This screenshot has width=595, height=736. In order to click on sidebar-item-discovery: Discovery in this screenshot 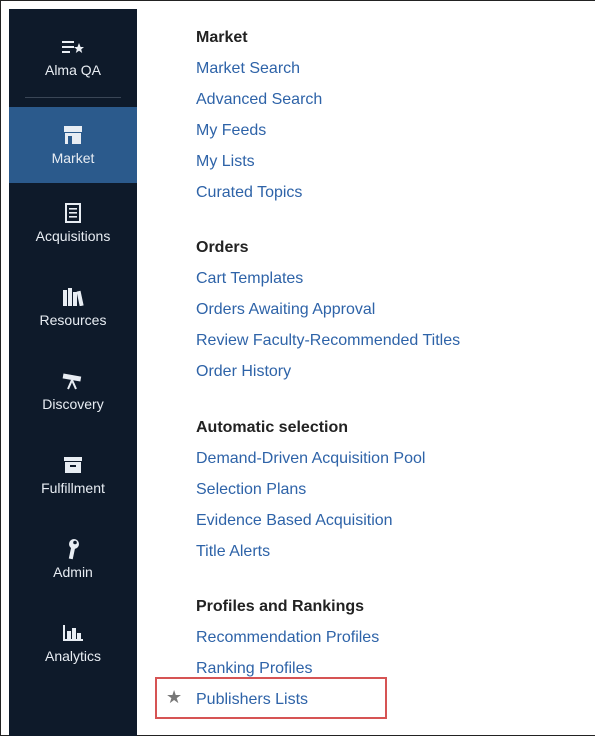, I will do `click(73, 391)`.